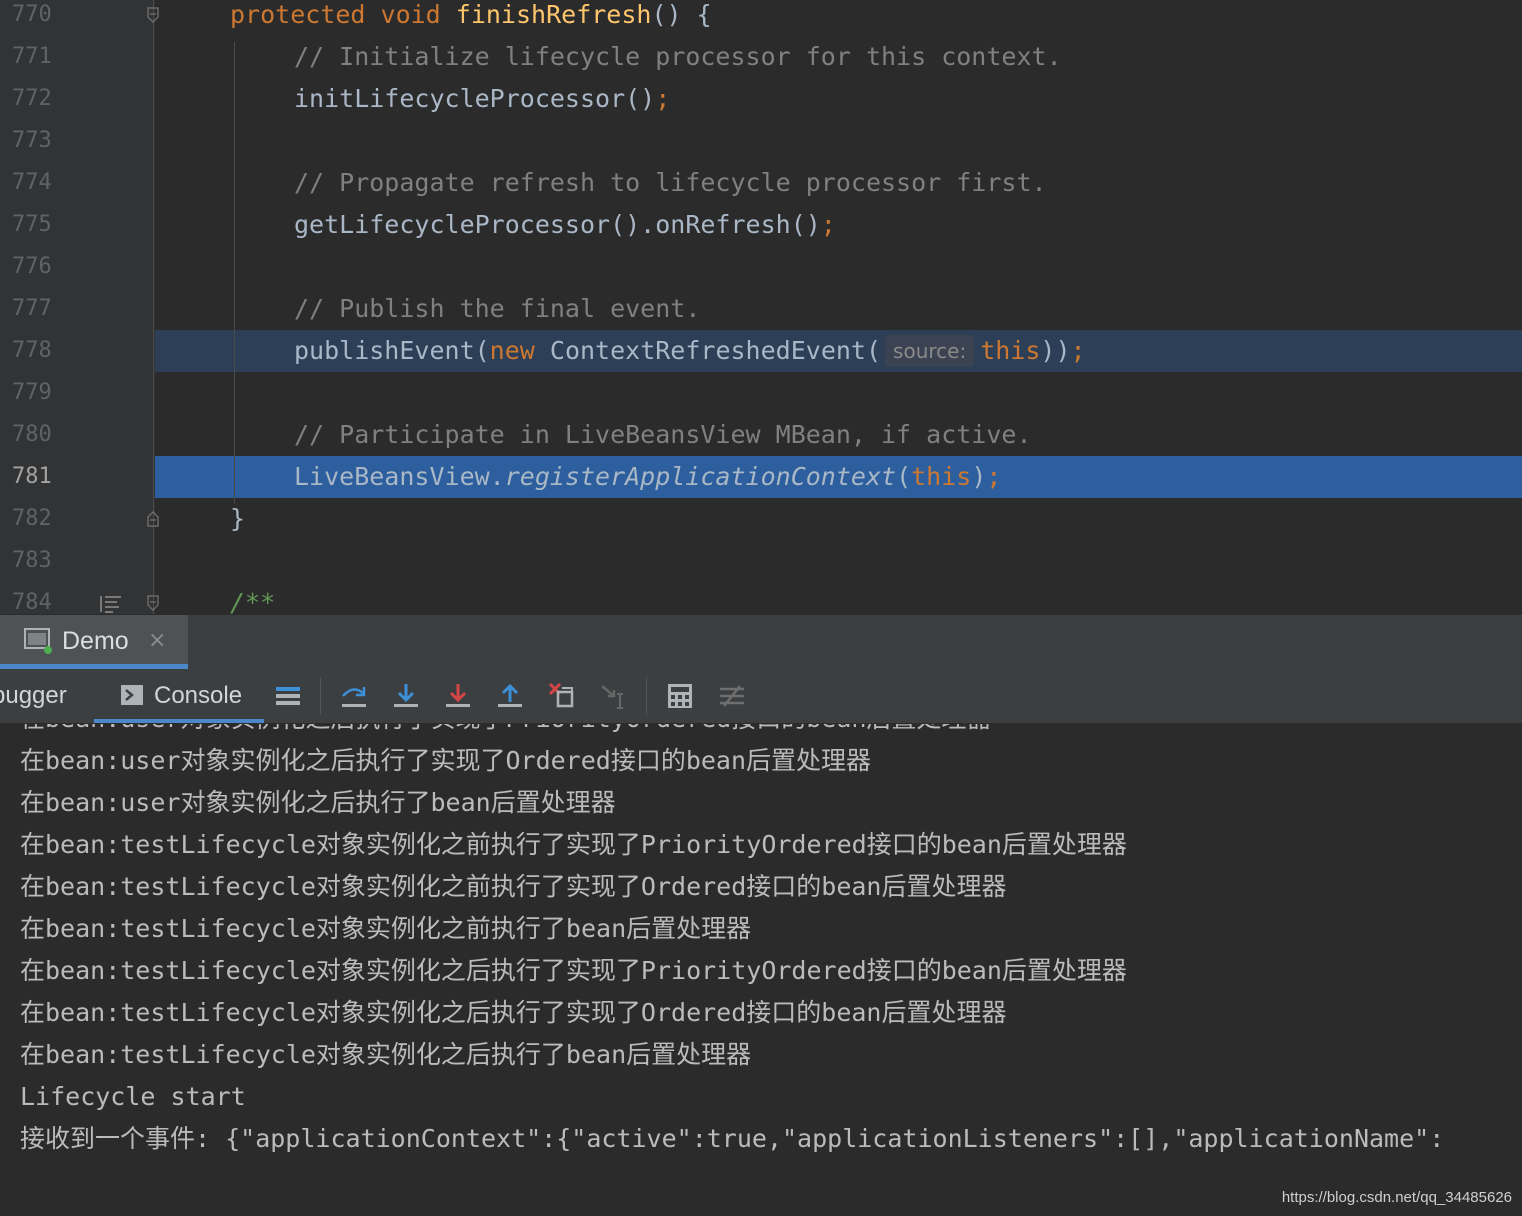 The image size is (1522, 1216). Describe the element at coordinates (562, 696) in the screenshot. I see `drop-frame-icon` at that location.